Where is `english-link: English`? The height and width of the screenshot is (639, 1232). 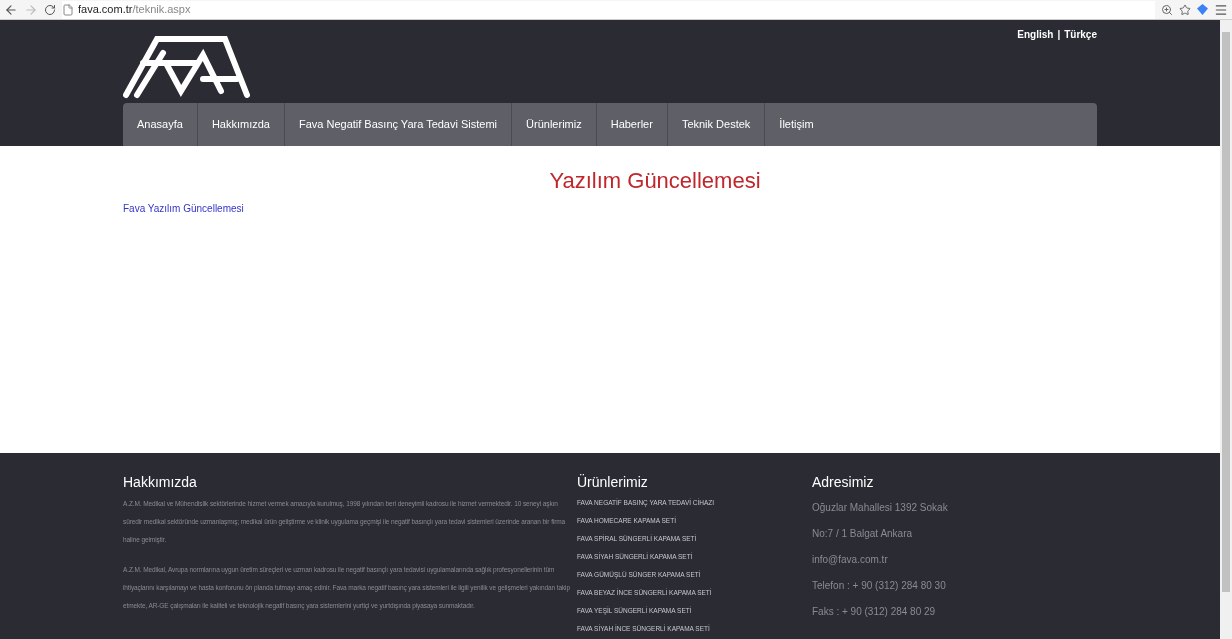
english-link: English is located at coordinates (1035, 64).